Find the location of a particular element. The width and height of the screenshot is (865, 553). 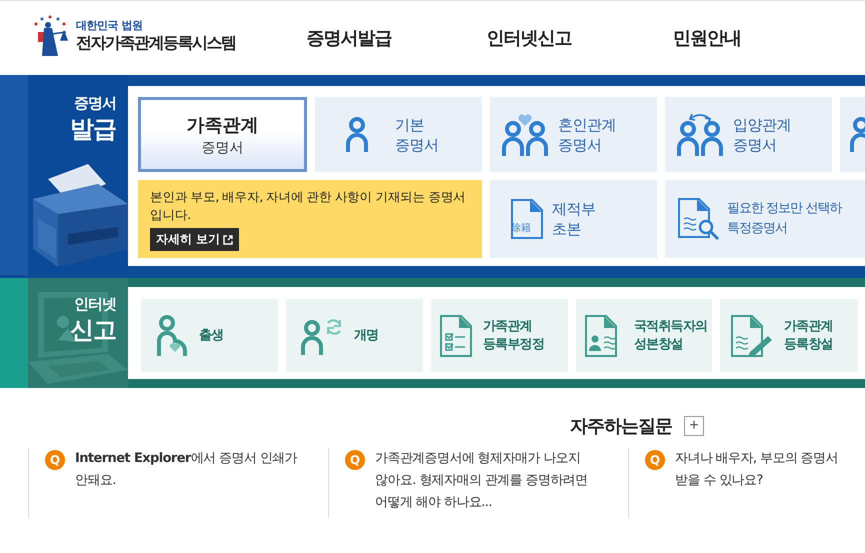

nav-link: 증명서발급 is located at coordinates (349, 38).